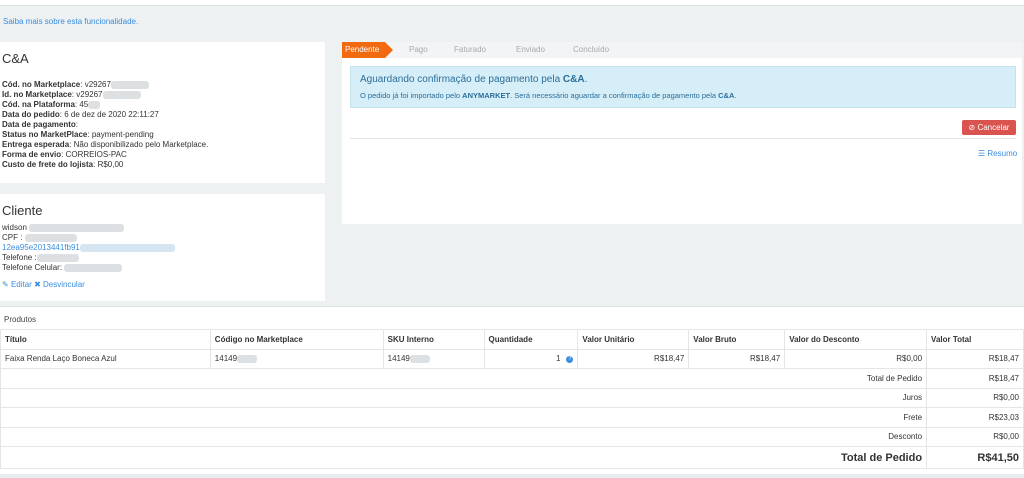  Describe the element at coordinates (40, 257) in the screenshot. I see `client-phone: Telefone :` at that location.